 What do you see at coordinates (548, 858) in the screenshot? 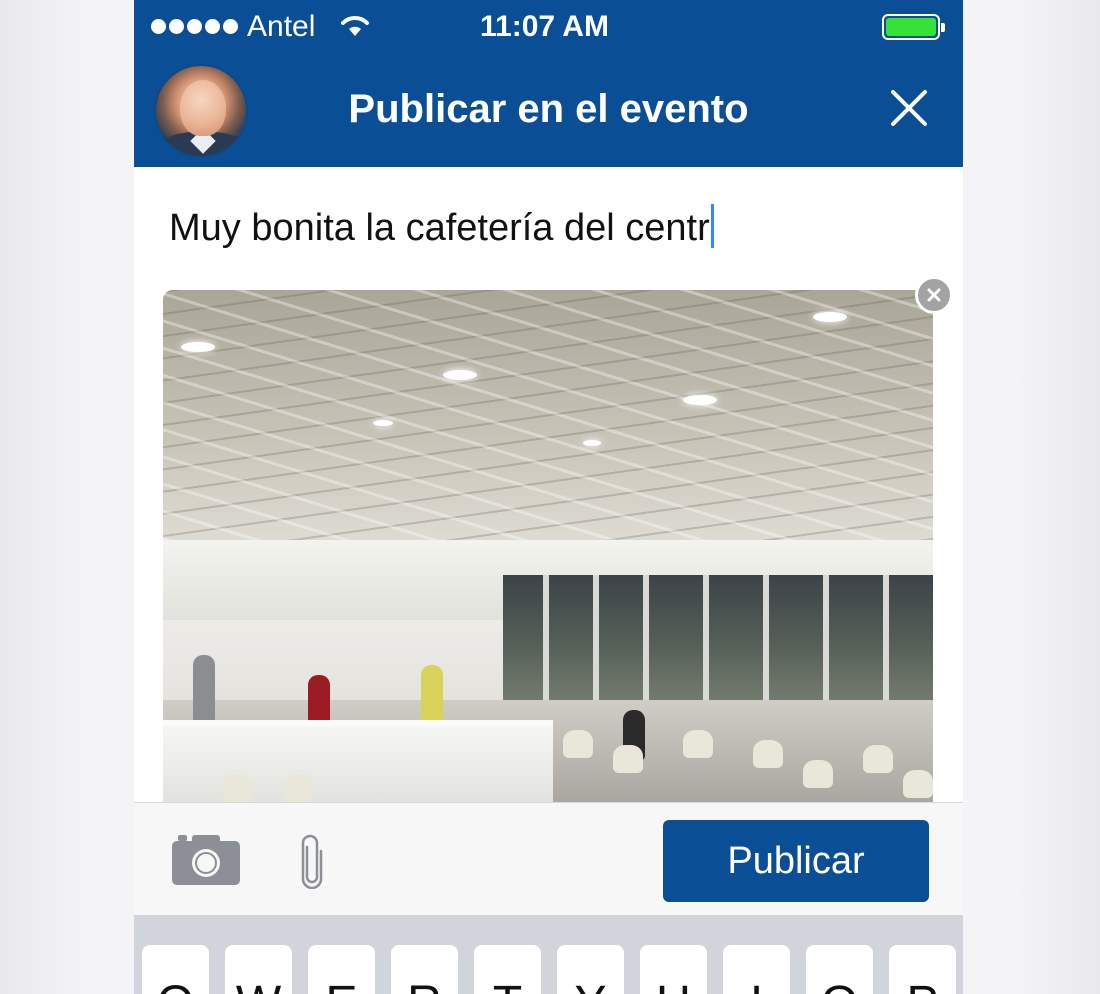
I see `composer-toolbar: Publicar` at bounding box center [548, 858].